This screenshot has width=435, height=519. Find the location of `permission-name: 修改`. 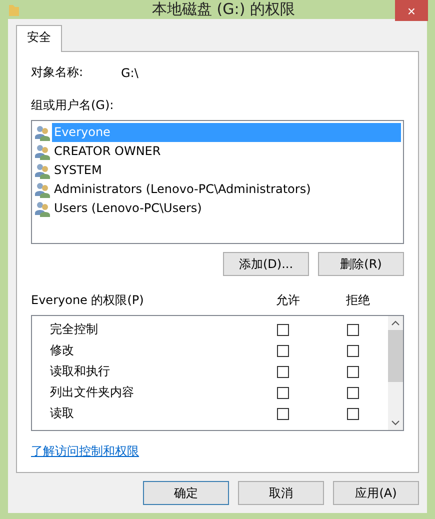

permission-name: 修改 is located at coordinates (62, 350).